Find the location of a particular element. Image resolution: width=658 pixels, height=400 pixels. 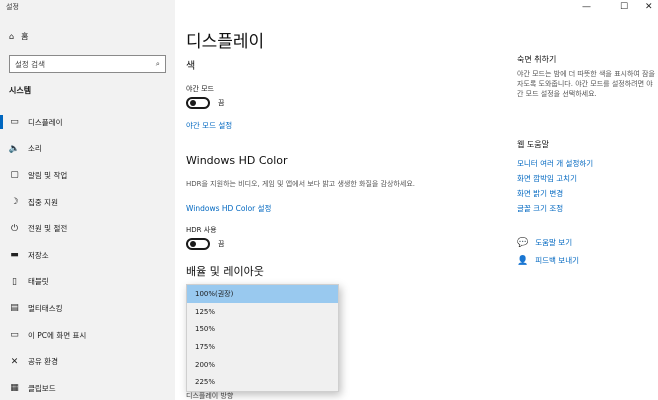

get-help-link: 💬 도움말 보기 is located at coordinates (544, 242).